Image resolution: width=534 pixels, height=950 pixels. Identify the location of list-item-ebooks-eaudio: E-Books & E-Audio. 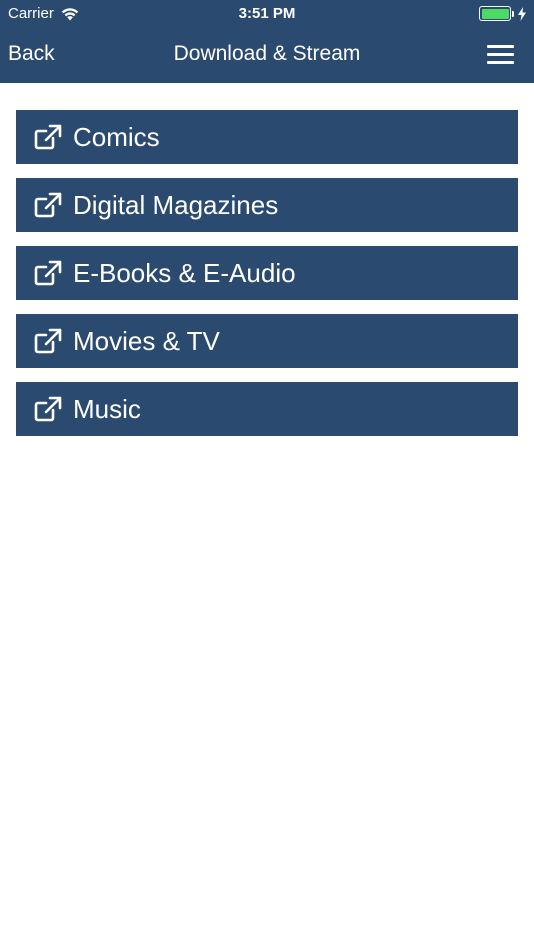
(267, 273).